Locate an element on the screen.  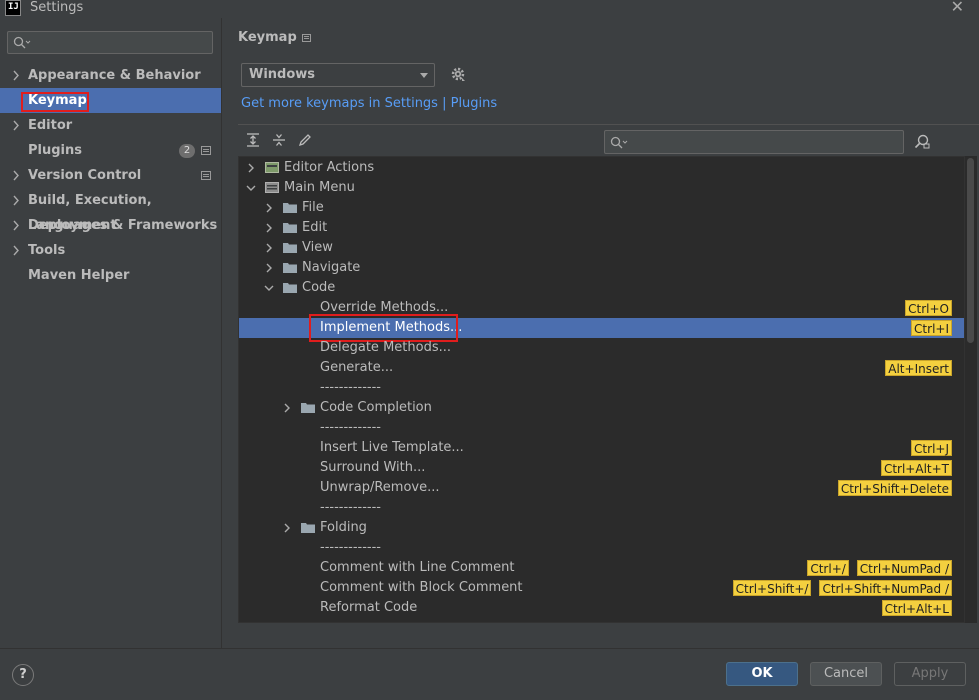
shortcut-list: Ctrl+Shift+/ Ctrl+Shift+NumPad / is located at coordinates (842, 588).